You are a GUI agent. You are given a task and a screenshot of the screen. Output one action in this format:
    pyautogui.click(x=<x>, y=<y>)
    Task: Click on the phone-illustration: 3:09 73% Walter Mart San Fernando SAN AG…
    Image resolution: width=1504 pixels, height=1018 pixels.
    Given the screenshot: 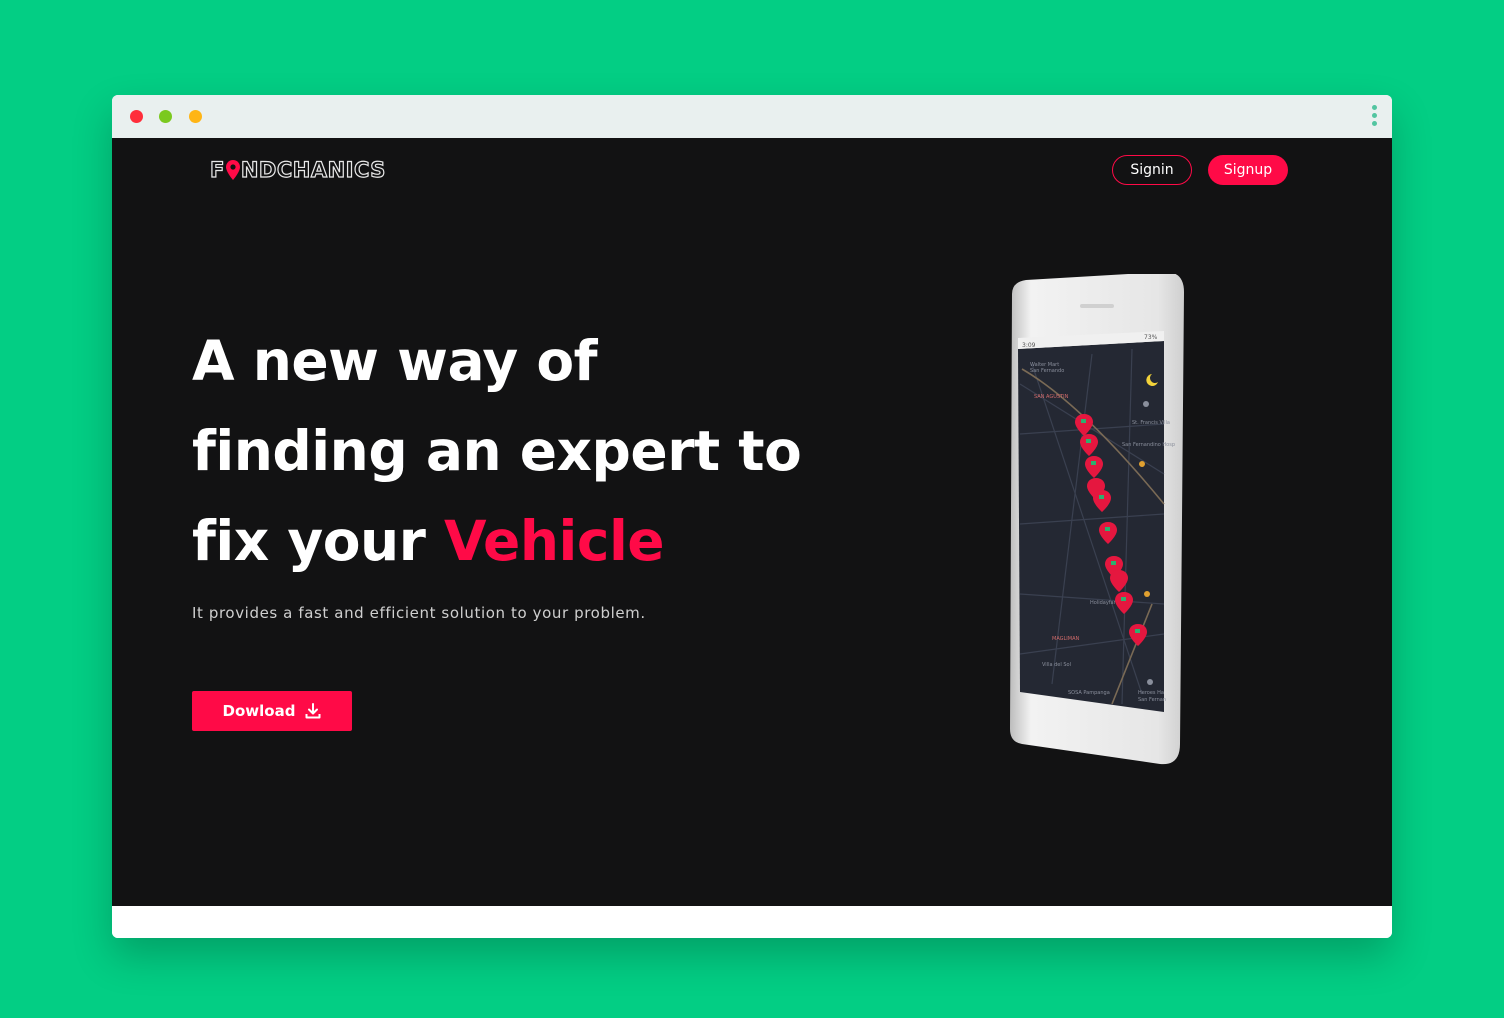 What is the action you would take?
    pyautogui.click(x=1097, y=518)
    